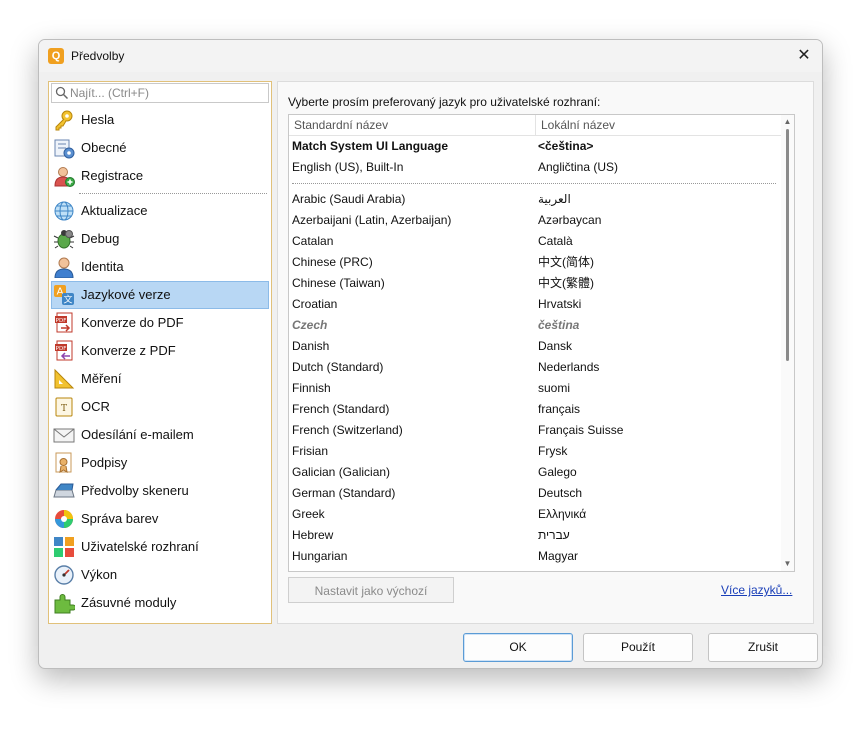 The width and height of the screenshot is (861, 739). I want to click on language-row: Finnish suomi, so click(535, 388).